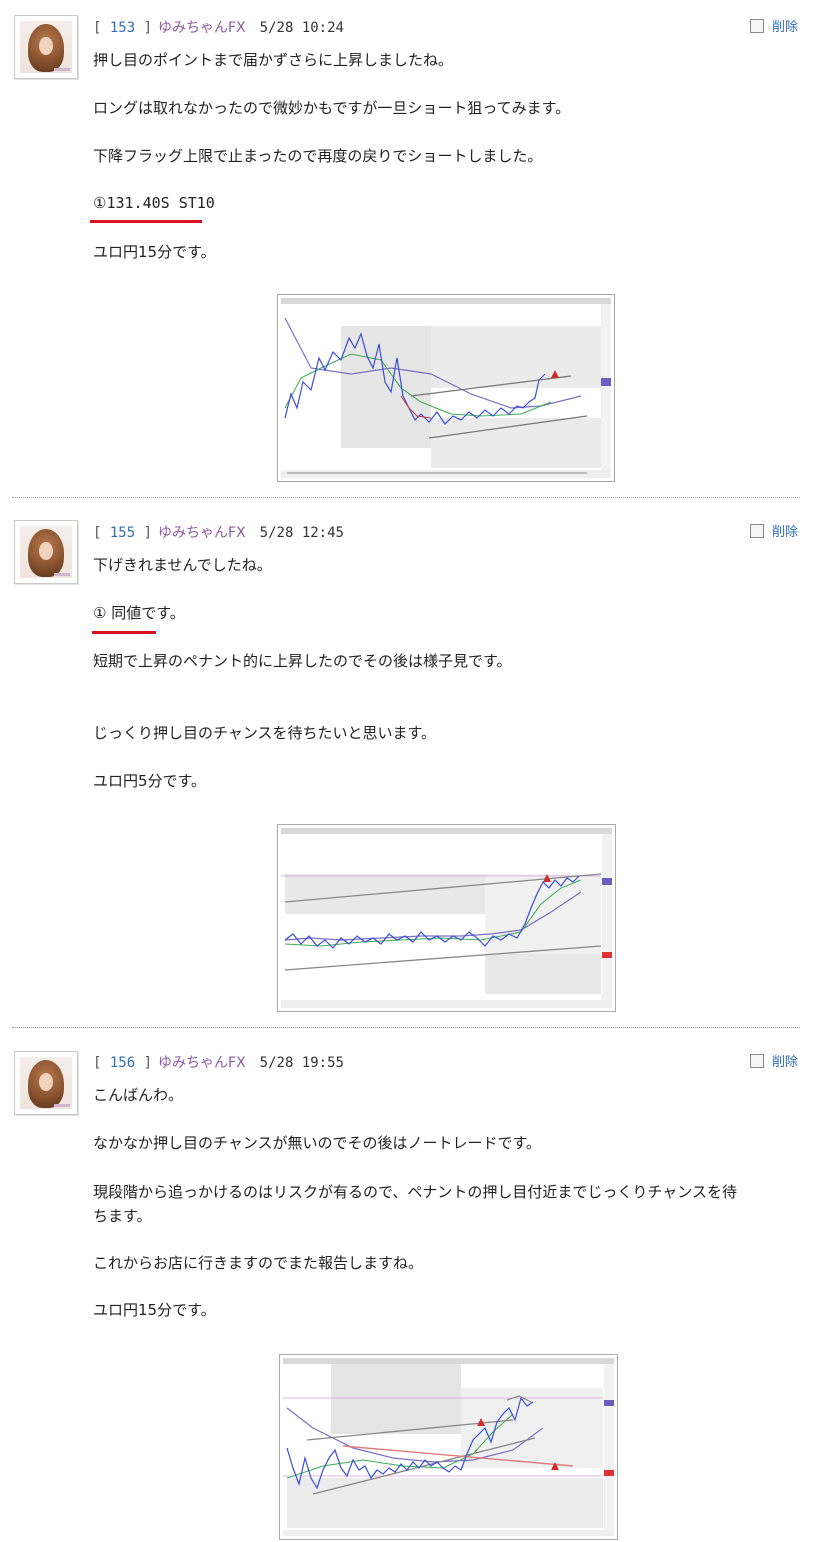  What do you see at coordinates (318, 156) in the screenshot?
I see `post-text-line: 下降フラッグ上限で止まったので再度の戻りでショートしました。` at bounding box center [318, 156].